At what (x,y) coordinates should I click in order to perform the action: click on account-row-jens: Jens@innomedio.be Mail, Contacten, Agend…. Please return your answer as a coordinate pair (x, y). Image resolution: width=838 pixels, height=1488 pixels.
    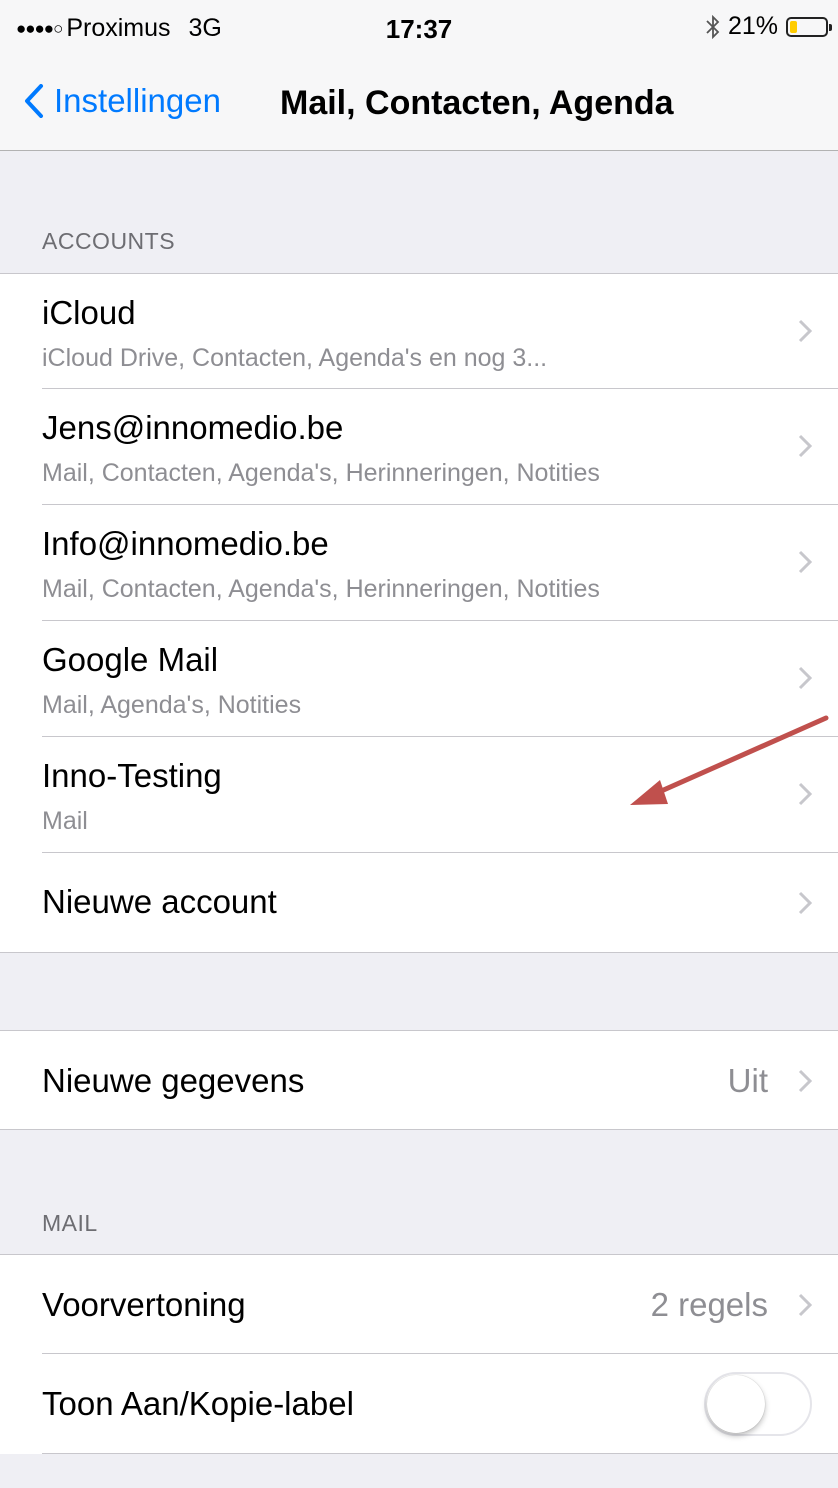
    Looking at the image, I should click on (419, 447).